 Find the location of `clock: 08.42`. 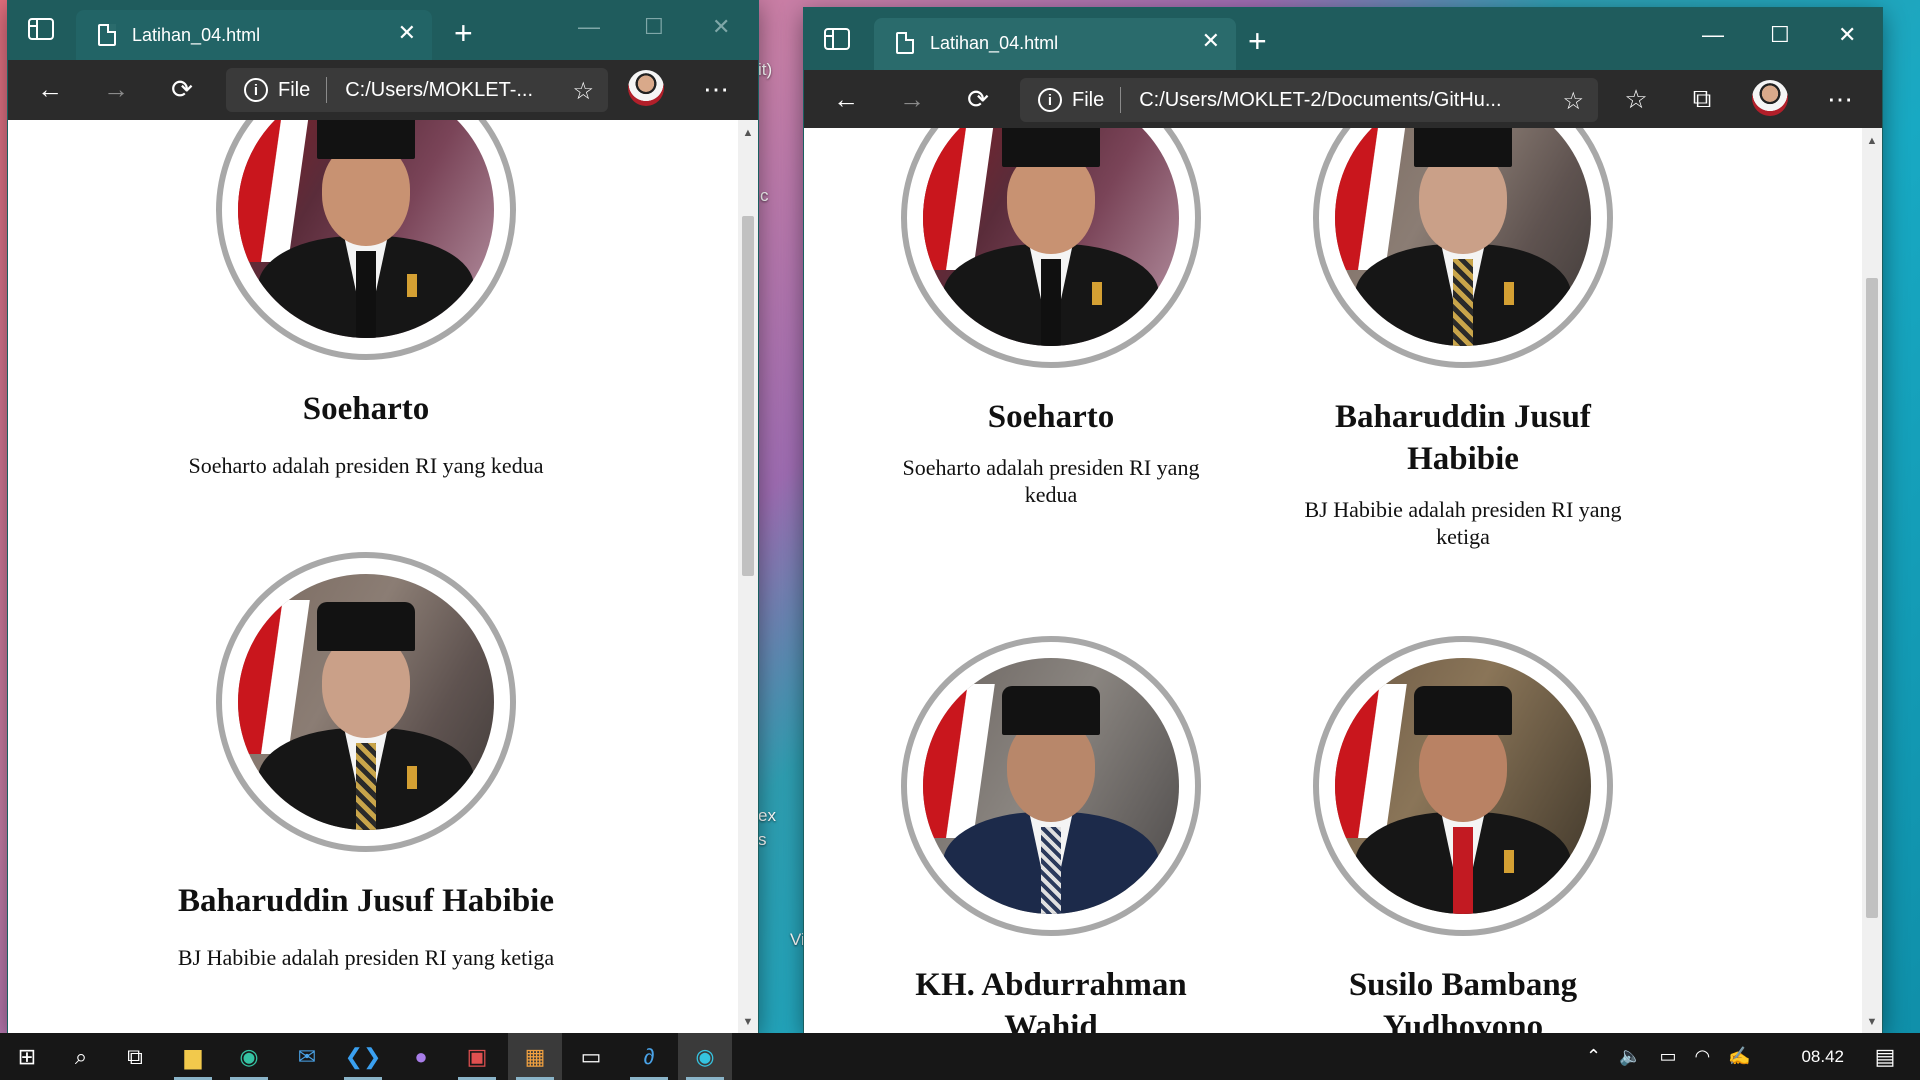

clock: 08.42 is located at coordinates (1822, 1057).